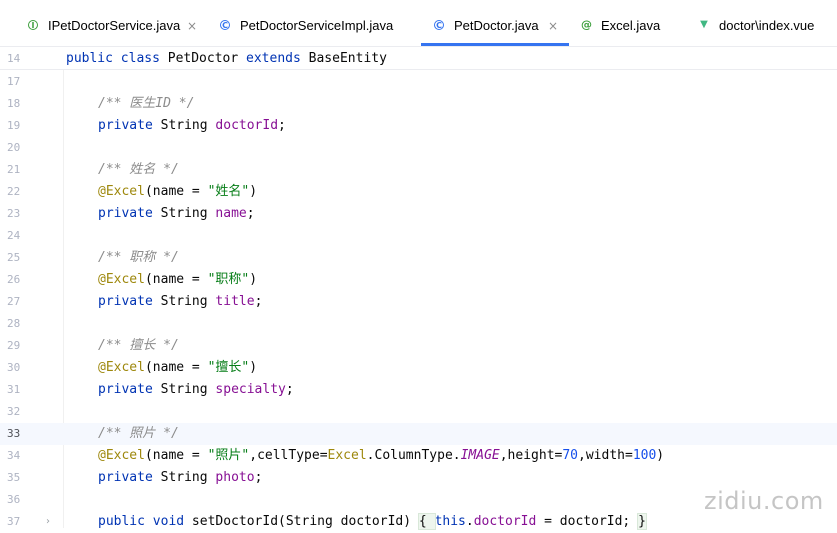  I want to click on tab-excel-java: @ Excel.java, so click(418, 23).